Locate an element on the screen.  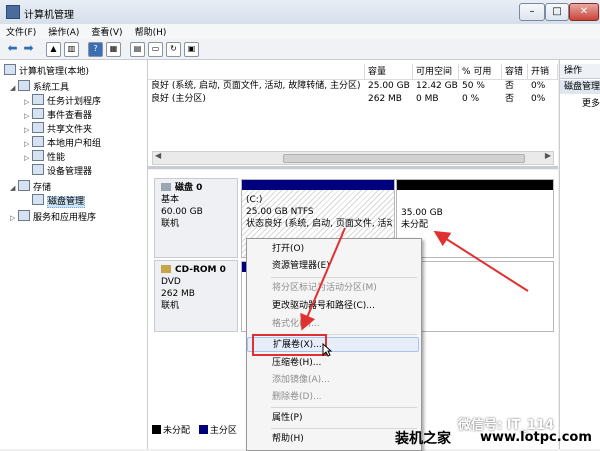
column-header-layout is located at coordinates (256, 72).